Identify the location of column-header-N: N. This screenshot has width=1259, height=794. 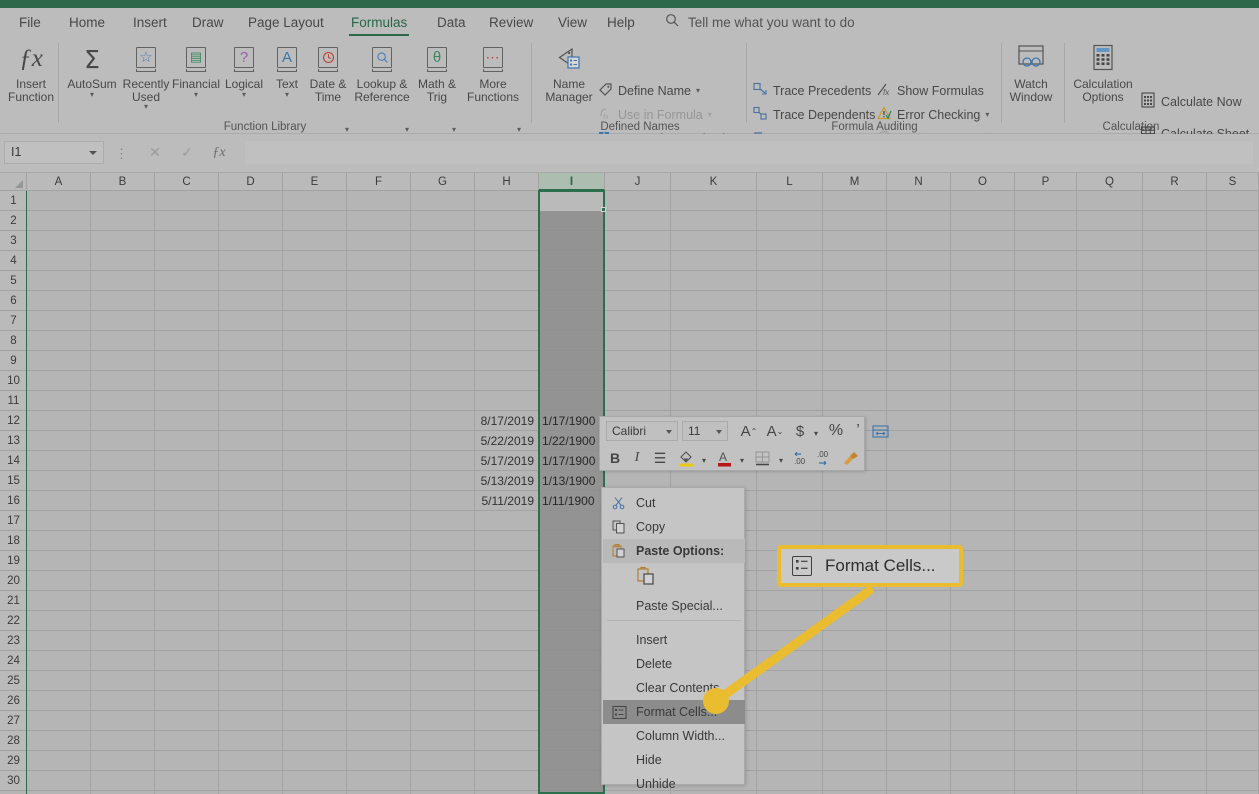
(919, 182).